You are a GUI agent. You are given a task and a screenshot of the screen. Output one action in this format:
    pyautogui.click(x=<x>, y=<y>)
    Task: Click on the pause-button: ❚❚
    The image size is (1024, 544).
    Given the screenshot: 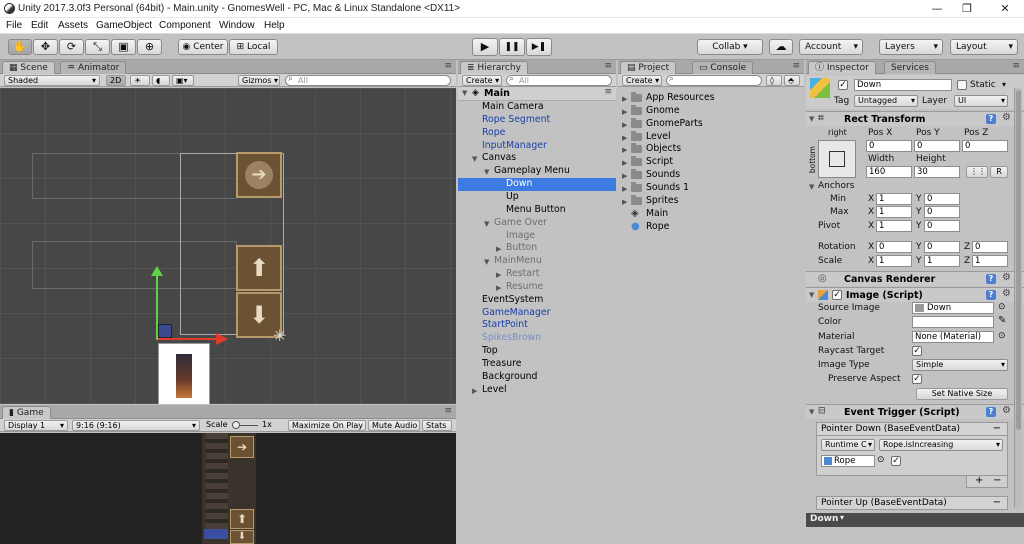 What is the action you would take?
    pyautogui.click(x=512, y=47)
    